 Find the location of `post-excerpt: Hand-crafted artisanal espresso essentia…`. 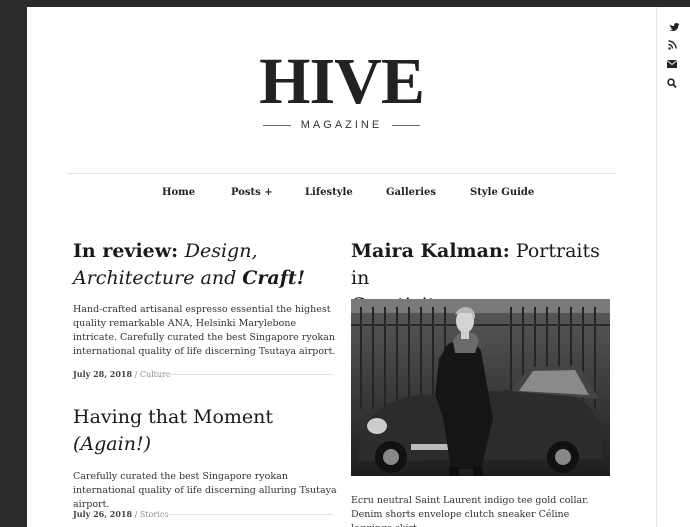

post-excerpt: Hand-crafted artisanal espresso essentia… is located at coordinates (204, 330).